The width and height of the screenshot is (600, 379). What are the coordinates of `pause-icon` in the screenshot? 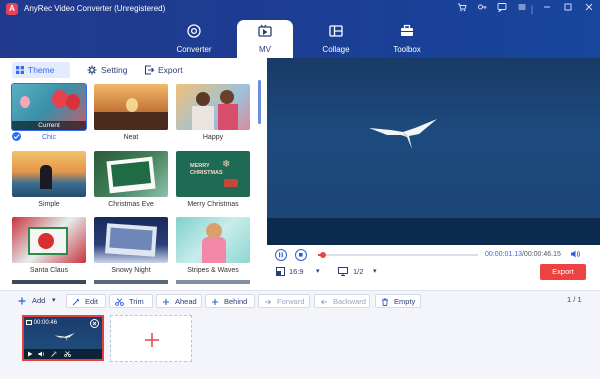 It's located at (281, 255).